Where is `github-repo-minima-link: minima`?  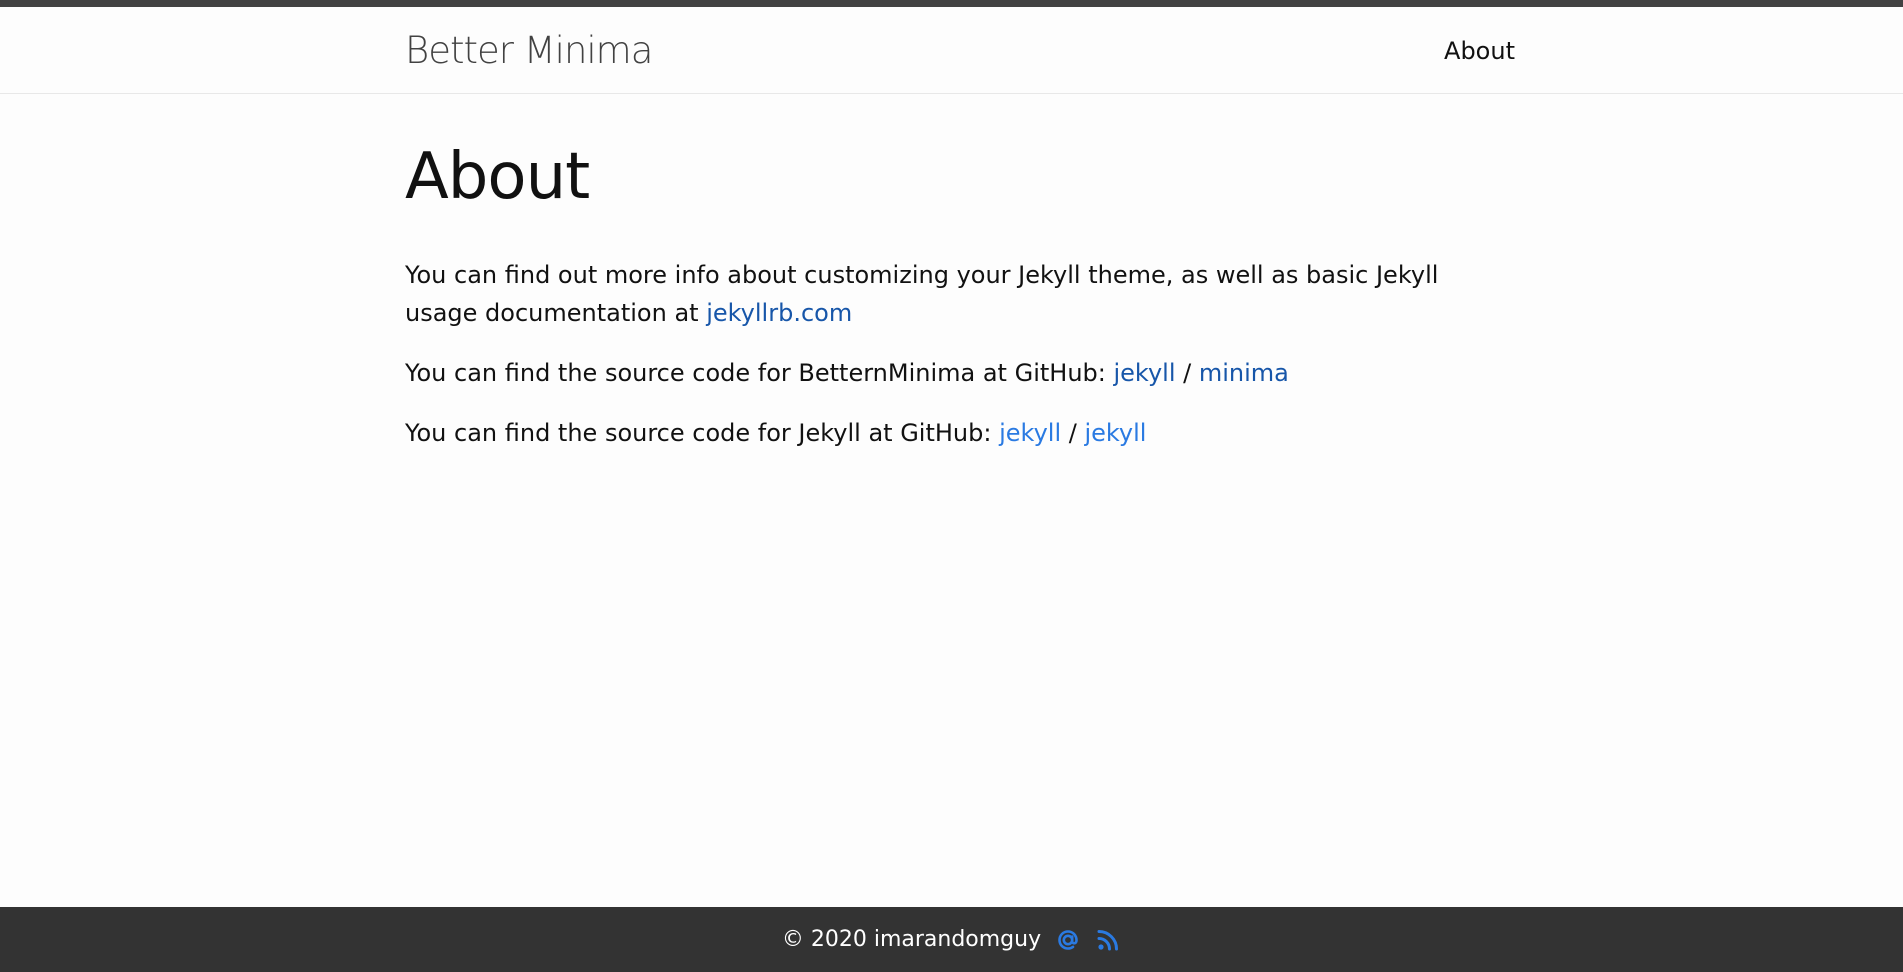 github-repo-minima-link: minima is located at coordinates (1244, 373).